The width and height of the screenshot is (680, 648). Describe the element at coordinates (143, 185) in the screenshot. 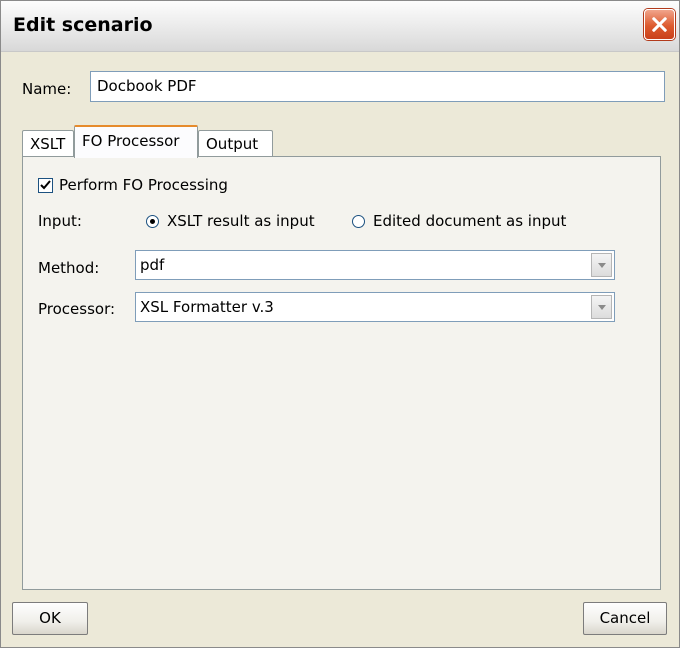

I see `perform-fo-label: Perform FO Processing` at that location.